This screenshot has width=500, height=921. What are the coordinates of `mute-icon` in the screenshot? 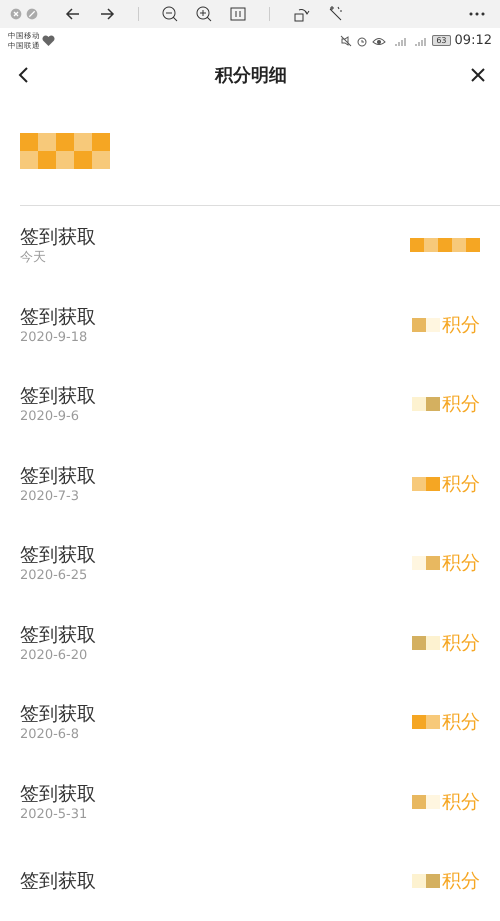 It's located at (346, 40).